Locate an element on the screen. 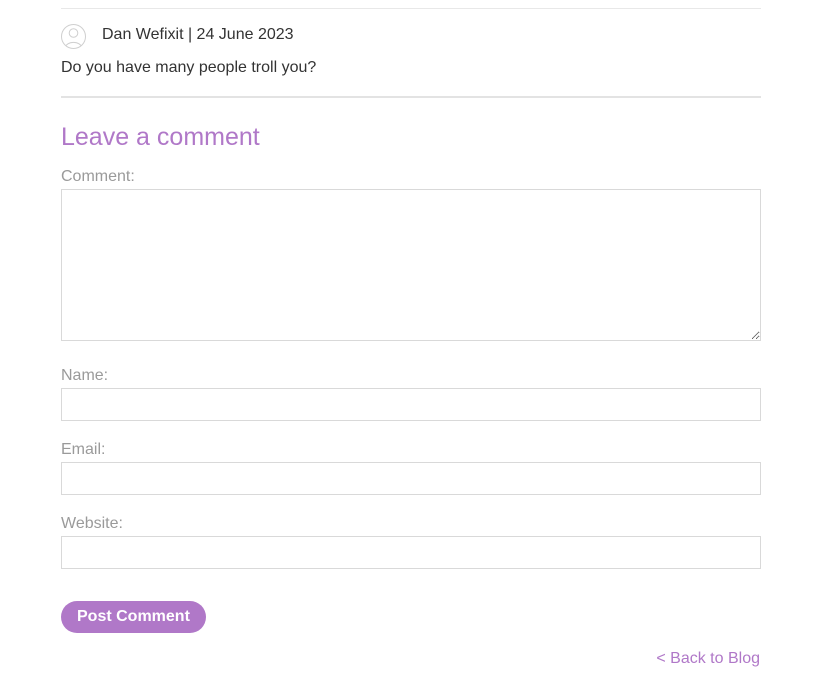  user-avatar-icon is located at coordinates (73, 36).